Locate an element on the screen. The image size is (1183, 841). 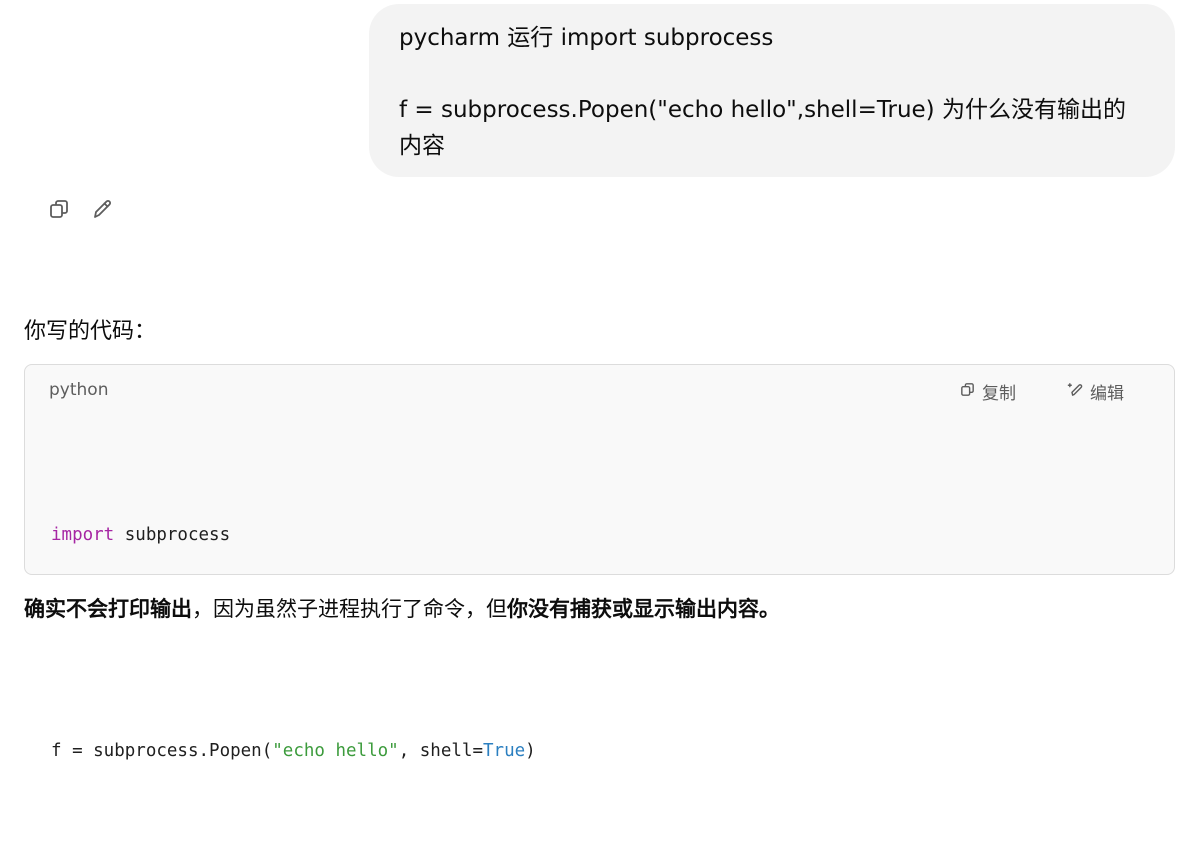
code-block-header: python 复制 编辑 is located at coordinates (599, 392).